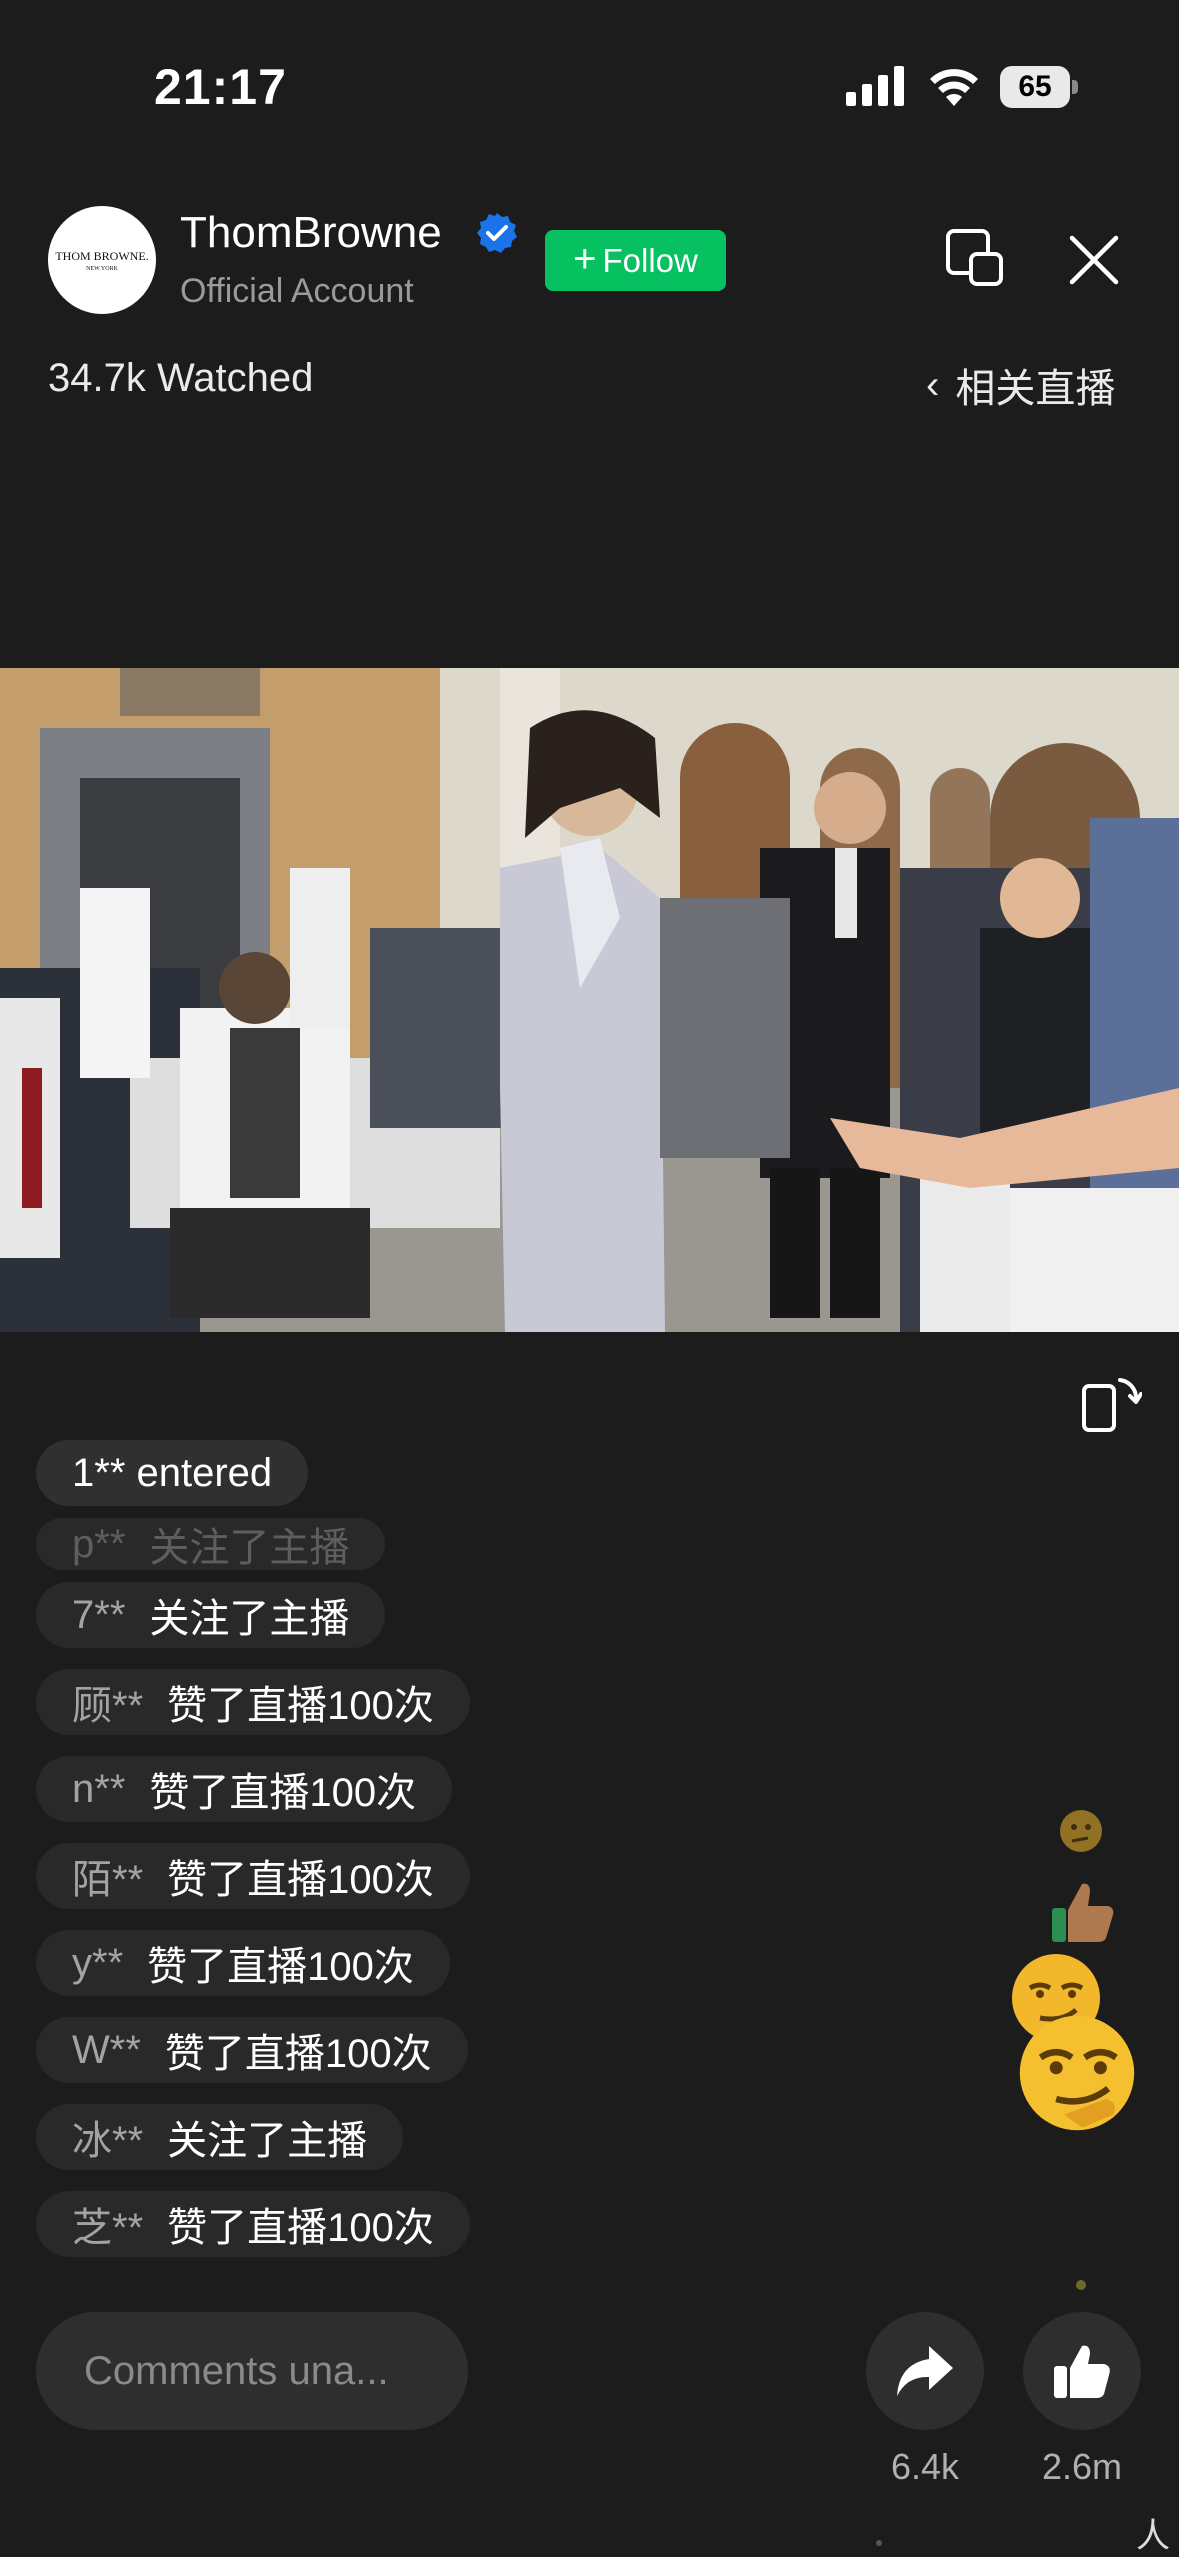  Describe the element at coordinates (497, 233) in the screenshot. I see `verified-badge-icon` at that location.